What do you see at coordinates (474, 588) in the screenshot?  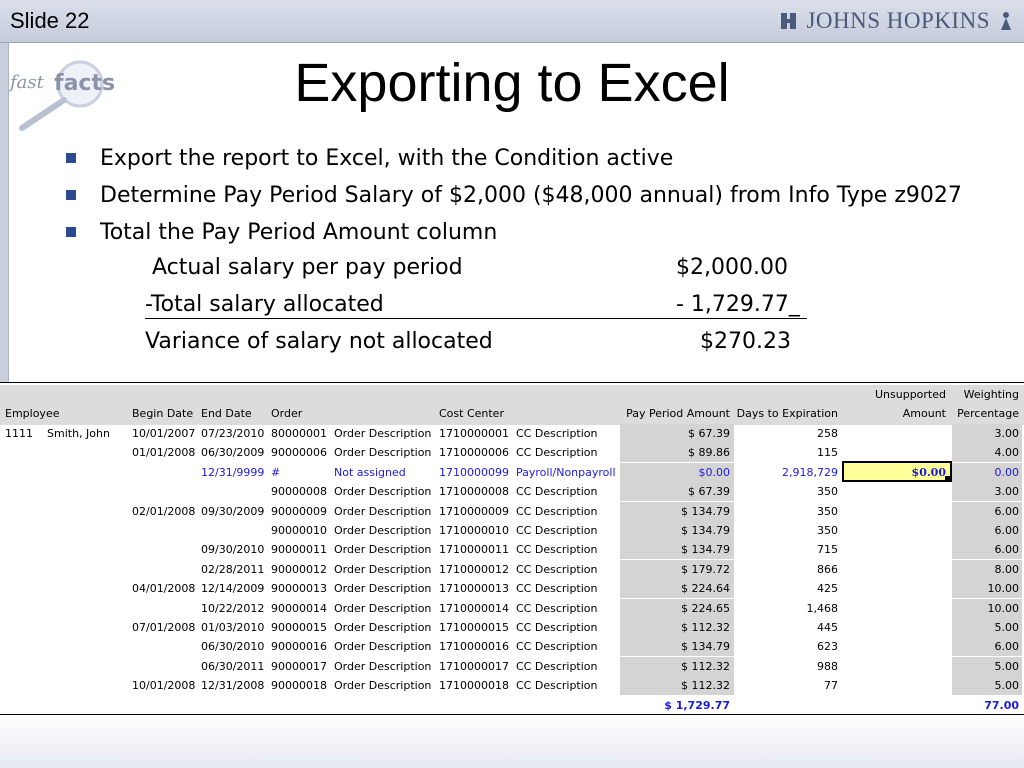 I see `cost-center-number: 1710000013` at bounding box center [474, 588].